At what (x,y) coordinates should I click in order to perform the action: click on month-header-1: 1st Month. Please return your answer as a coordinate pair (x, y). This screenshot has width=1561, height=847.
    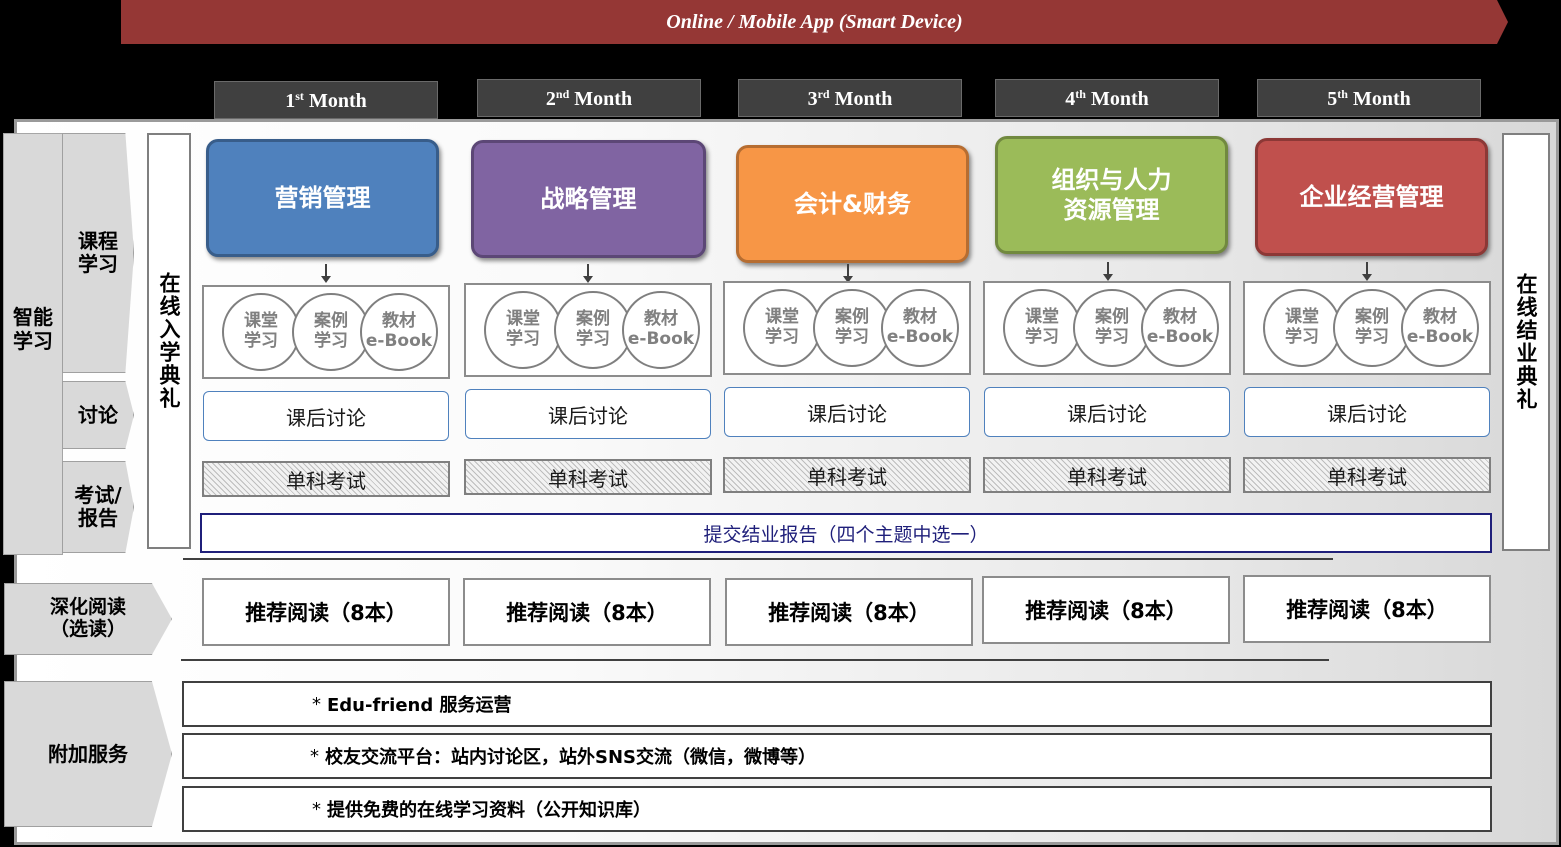
    Looking at the image, I should click on (326, 100).